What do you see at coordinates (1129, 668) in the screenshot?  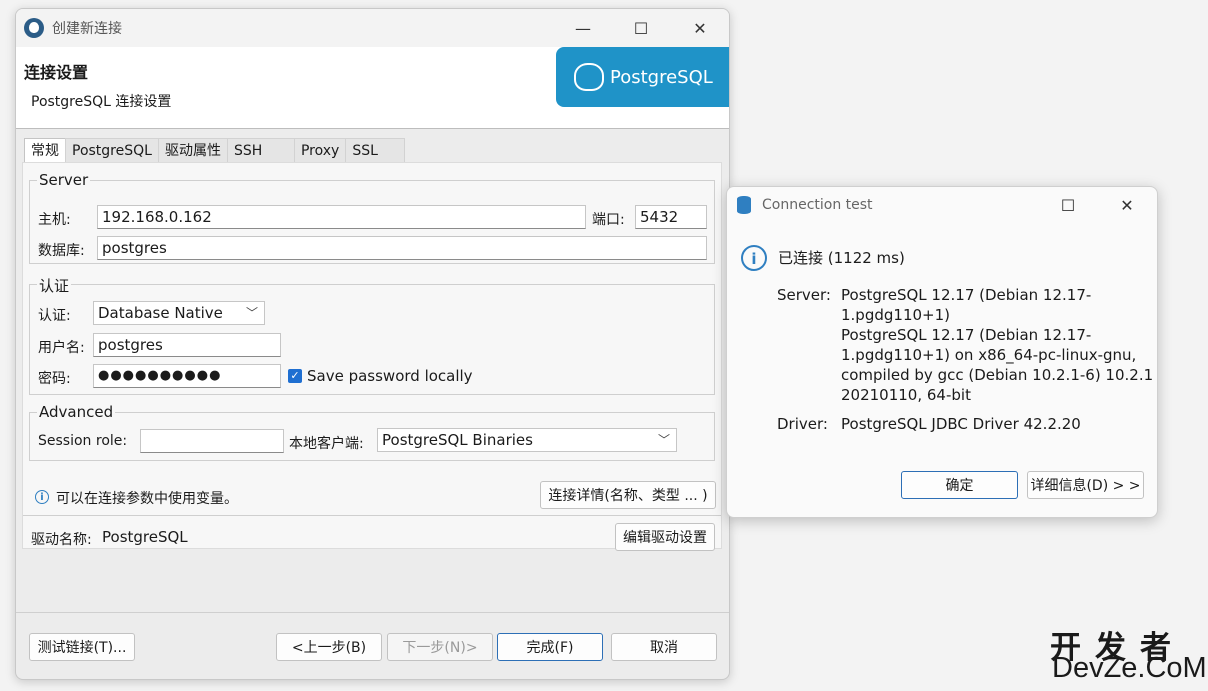 I see `watermark-line2: DevZe.CoM` at bounding box center [1129, 668].